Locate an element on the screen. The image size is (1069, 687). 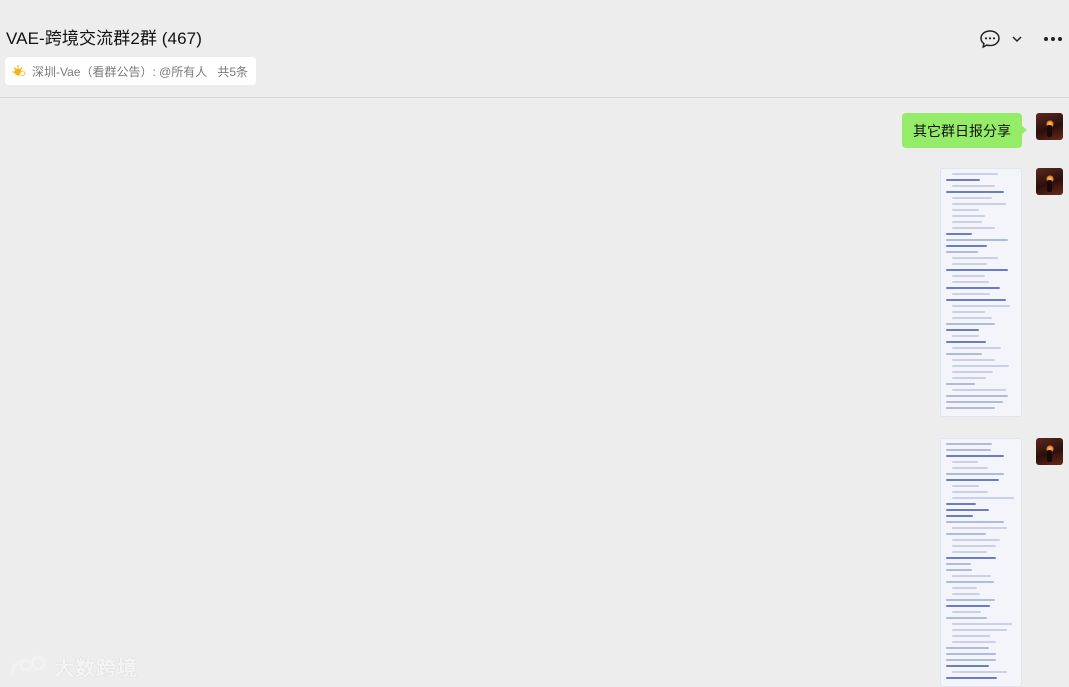
header-actions is located at coordinates (1021, 39).